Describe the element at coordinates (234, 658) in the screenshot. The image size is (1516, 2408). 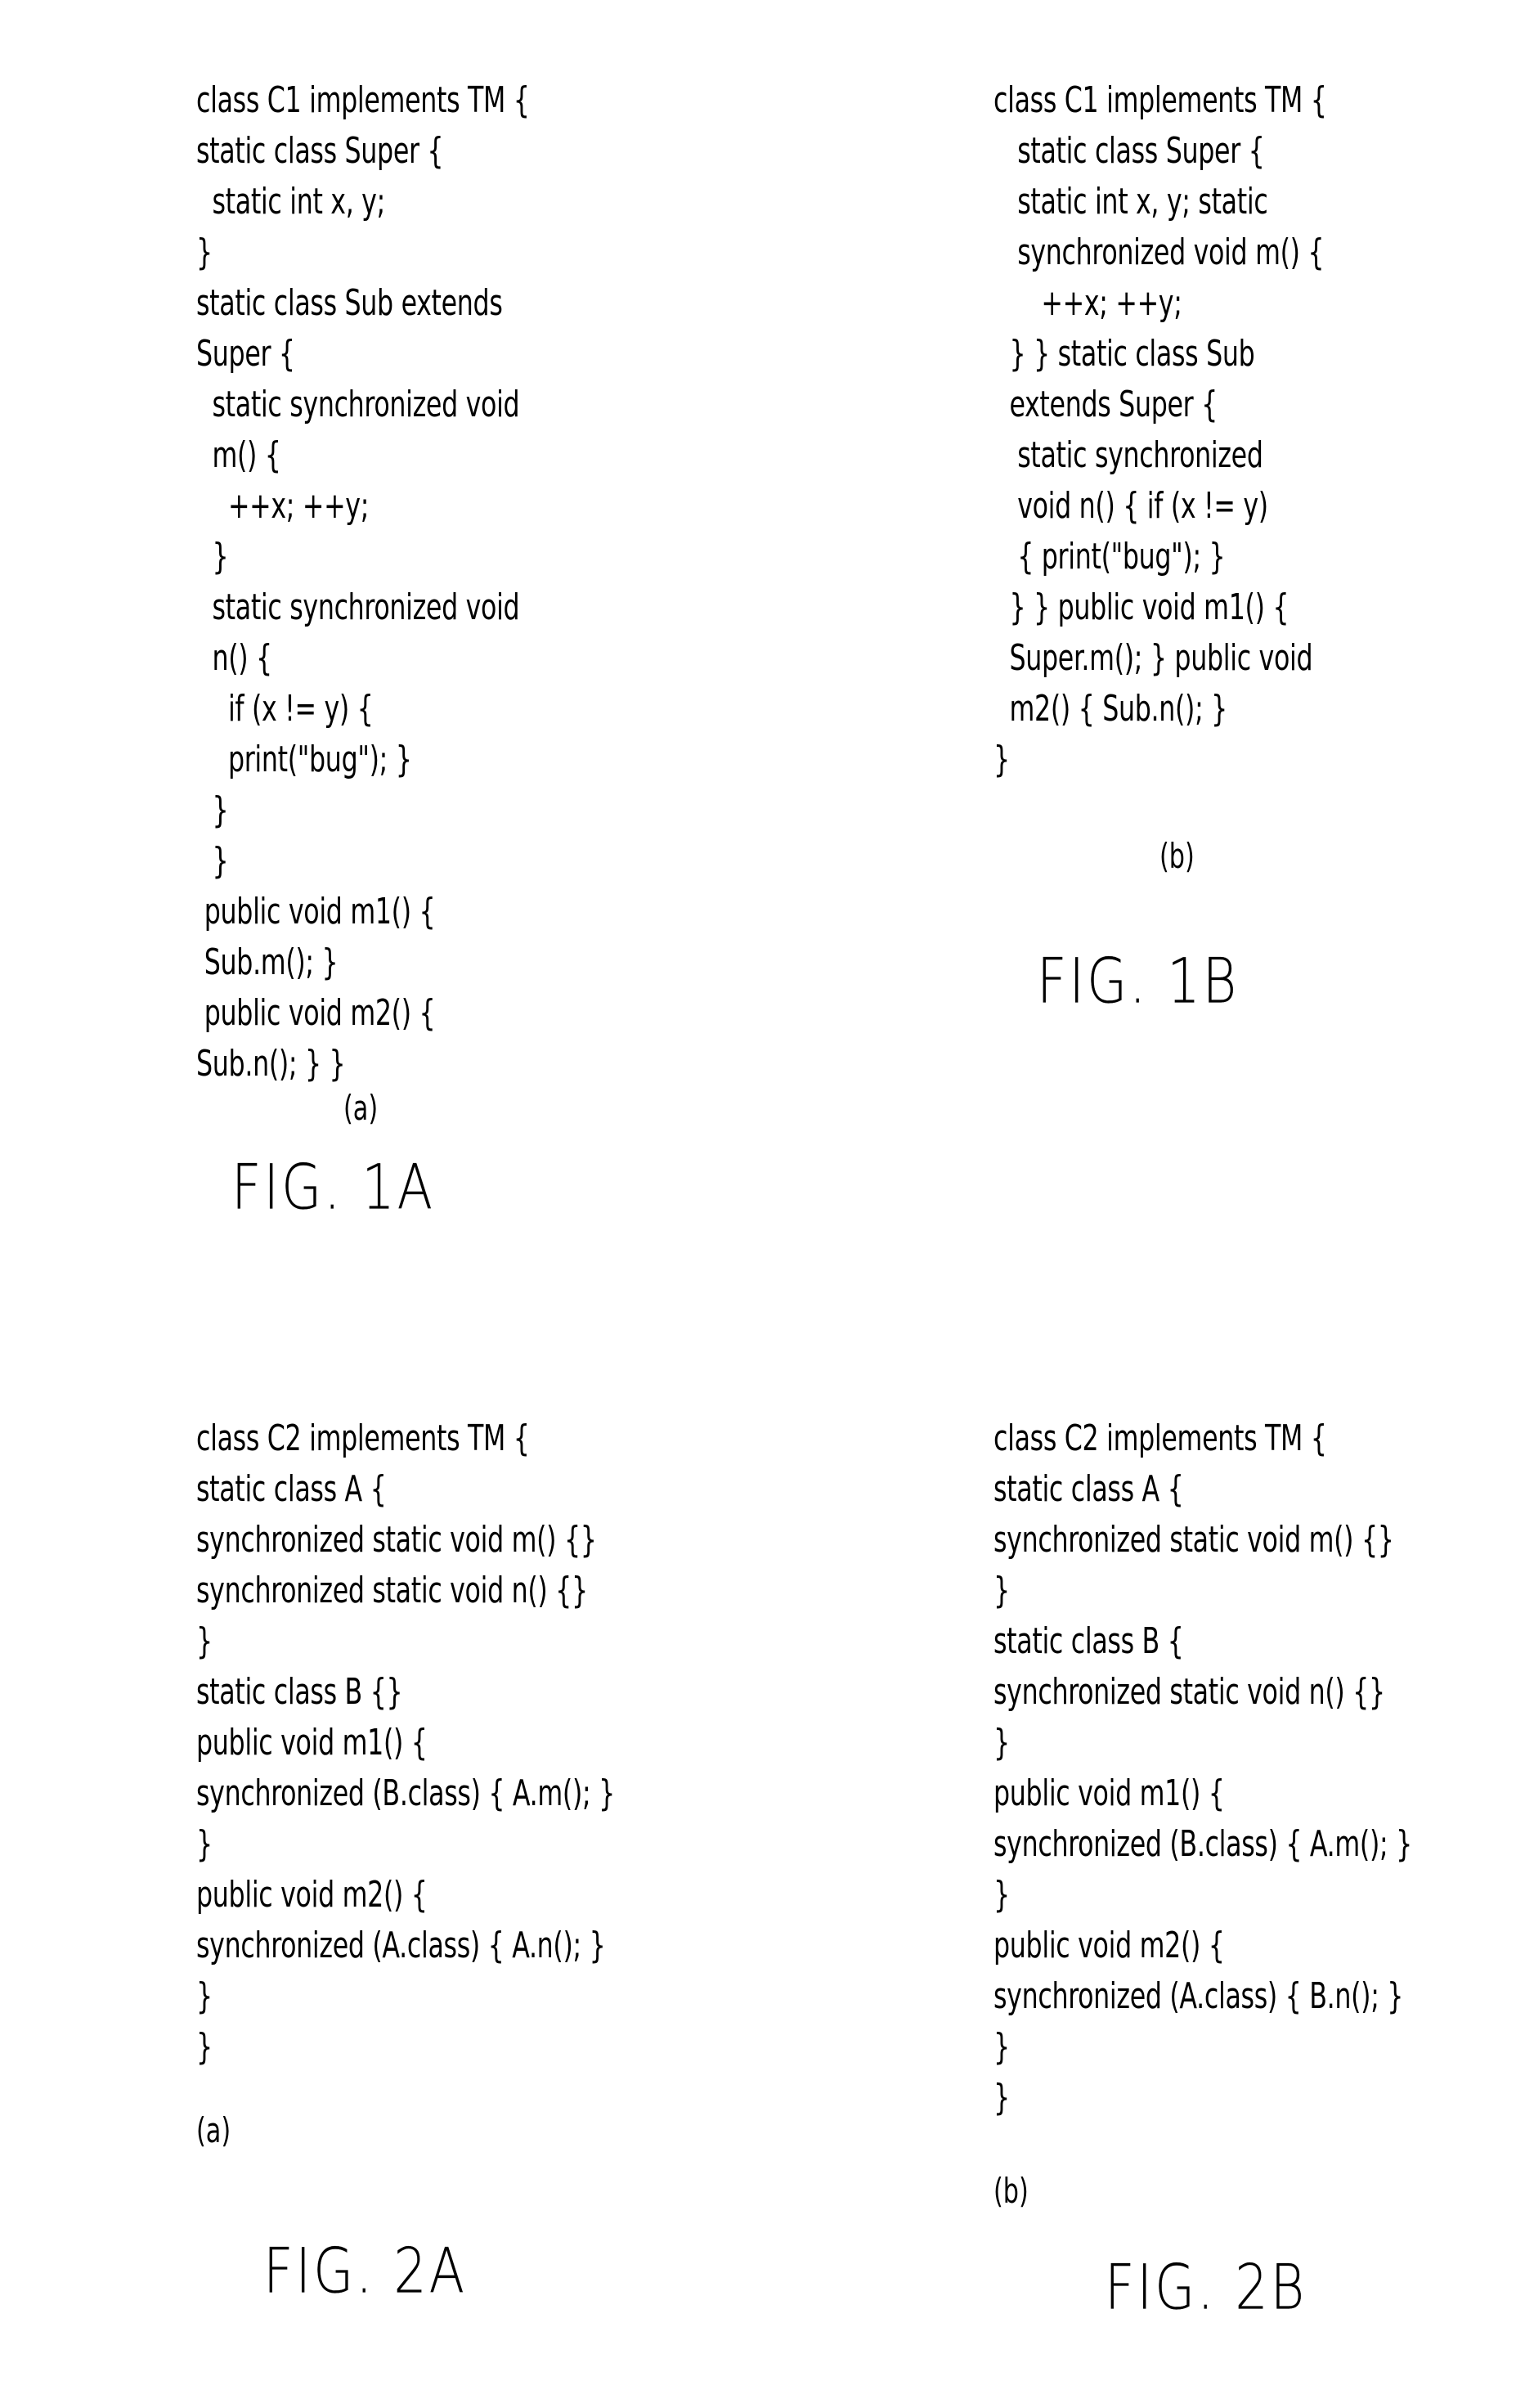
I see `code-line: n() {` at that location.